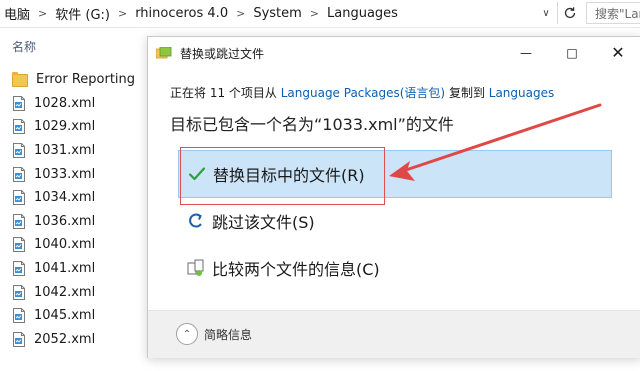  I want to click on list-item: 1040.xml, so click(82, 245).